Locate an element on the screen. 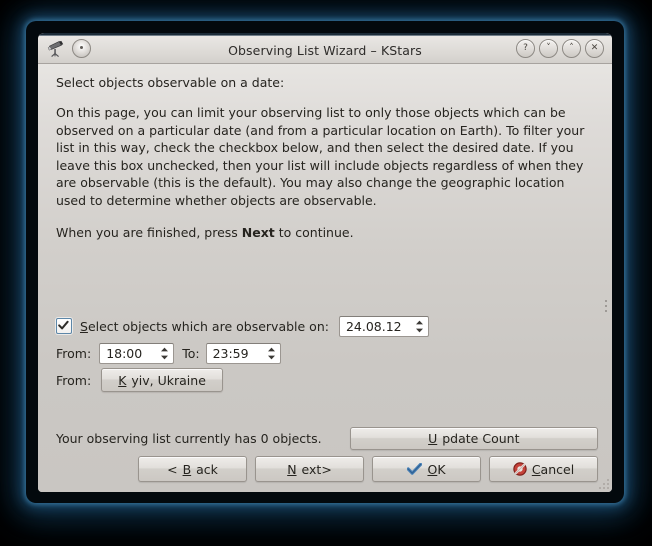  back-button: < Back is located at coordinates (192, 469).